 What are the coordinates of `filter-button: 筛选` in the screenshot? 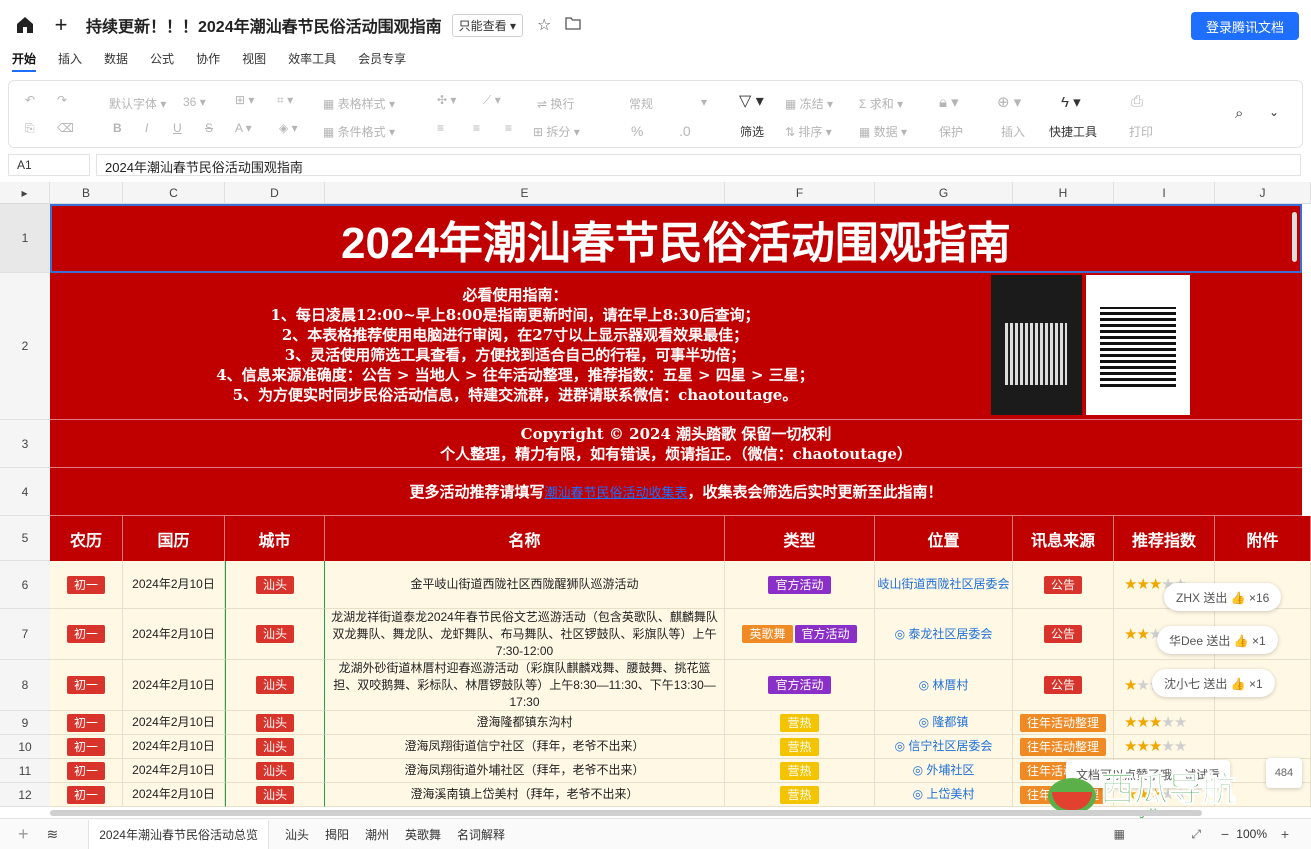 It's located at (752, 131).